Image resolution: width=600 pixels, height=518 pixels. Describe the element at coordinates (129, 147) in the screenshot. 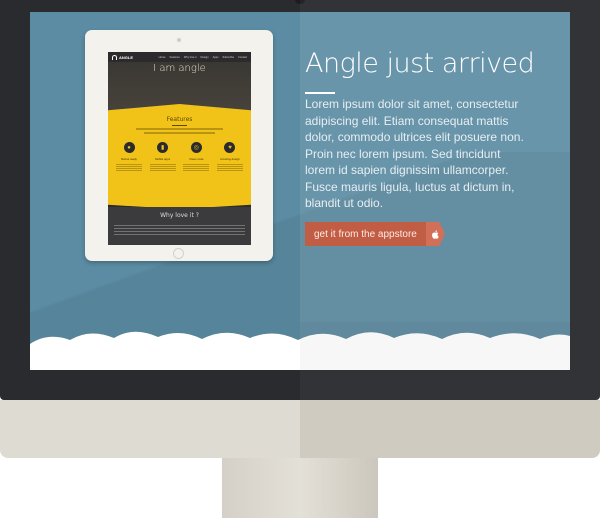

I see `eye-icon: ●` at that location.